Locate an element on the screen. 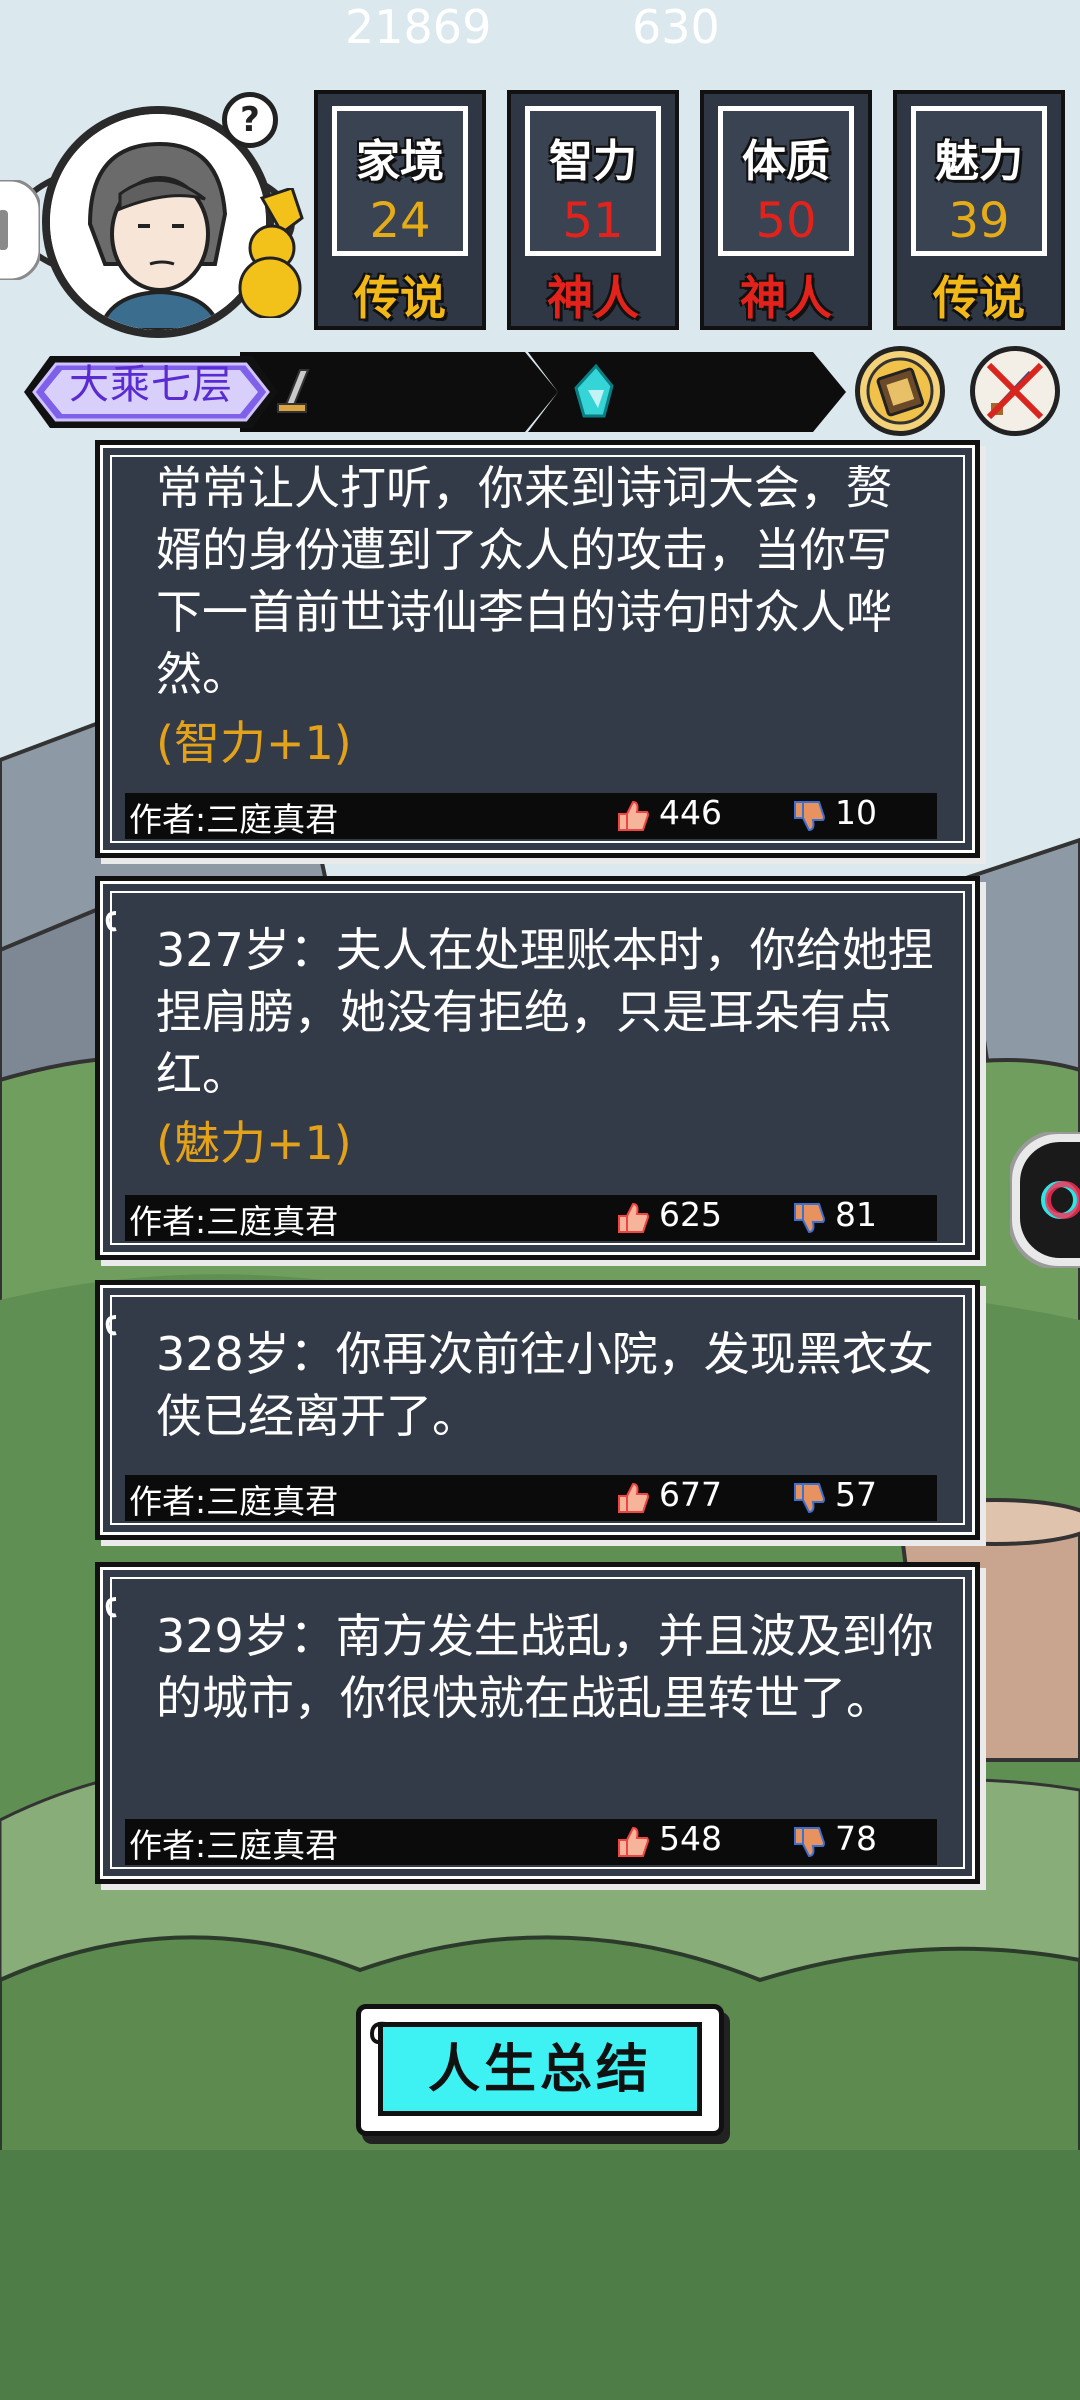 Image resolution: width=1080 pixels, height=2400 pixels. life-summary-button: 人生总结 is located at coordinates (540, 2070).